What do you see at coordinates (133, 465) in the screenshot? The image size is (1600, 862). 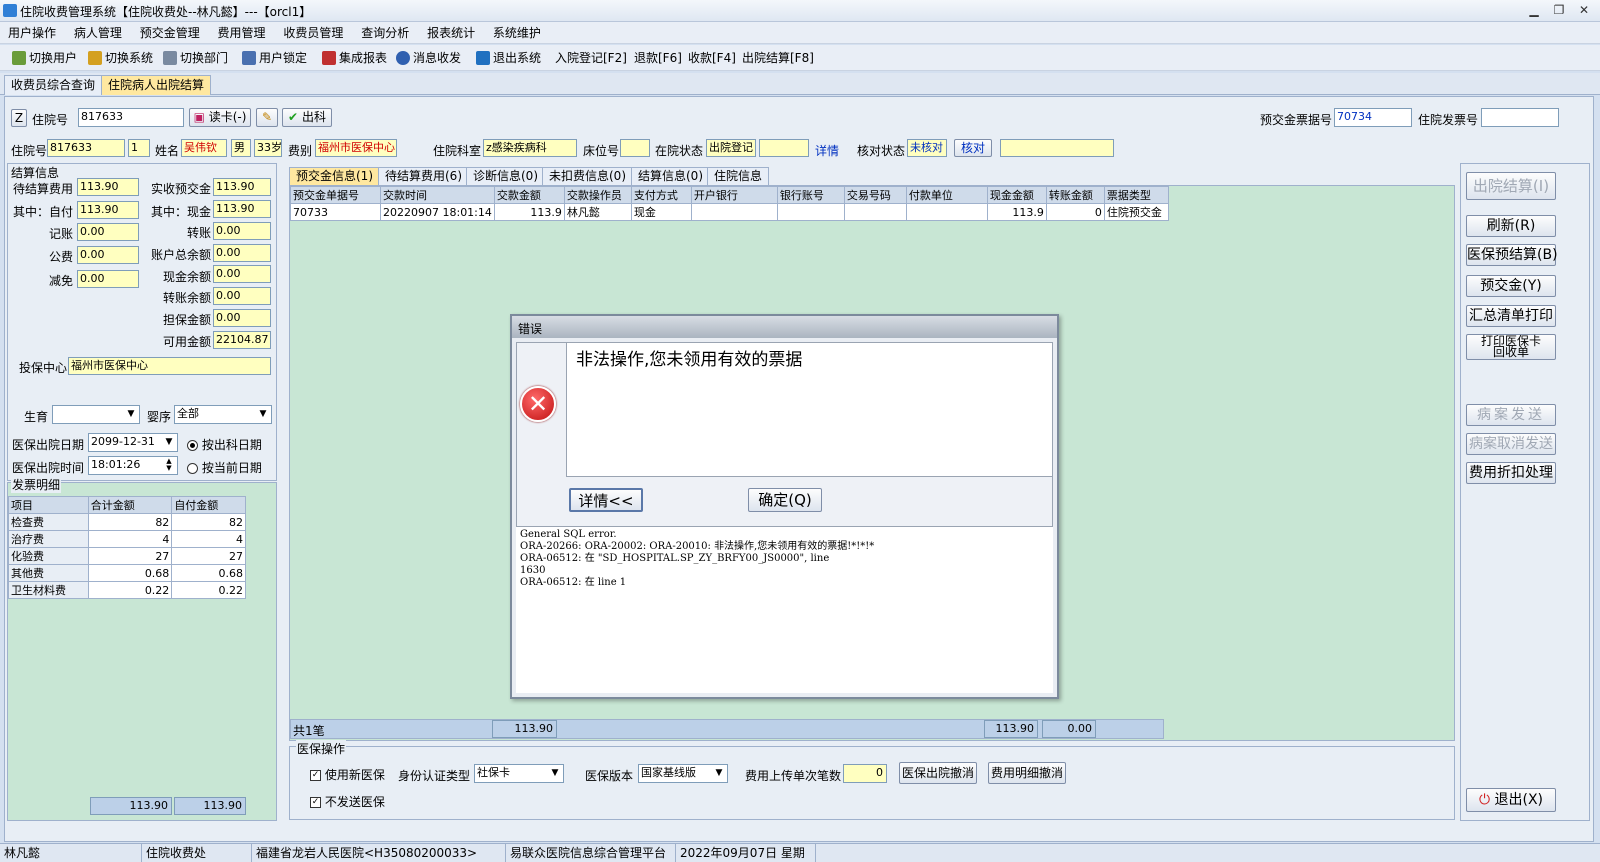 I see `out-time-spinner: 18:01:26 ▲ ▼` at bounding box center [133, 465].